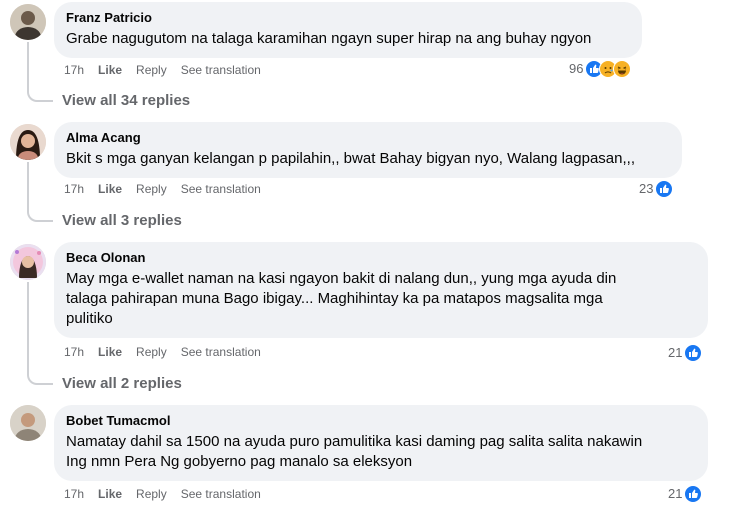 This screenshot has height=515, width=750. Describe the element at coordinates (622, 69) in the screenshot. I see `haha-reaction-icon` at that location.